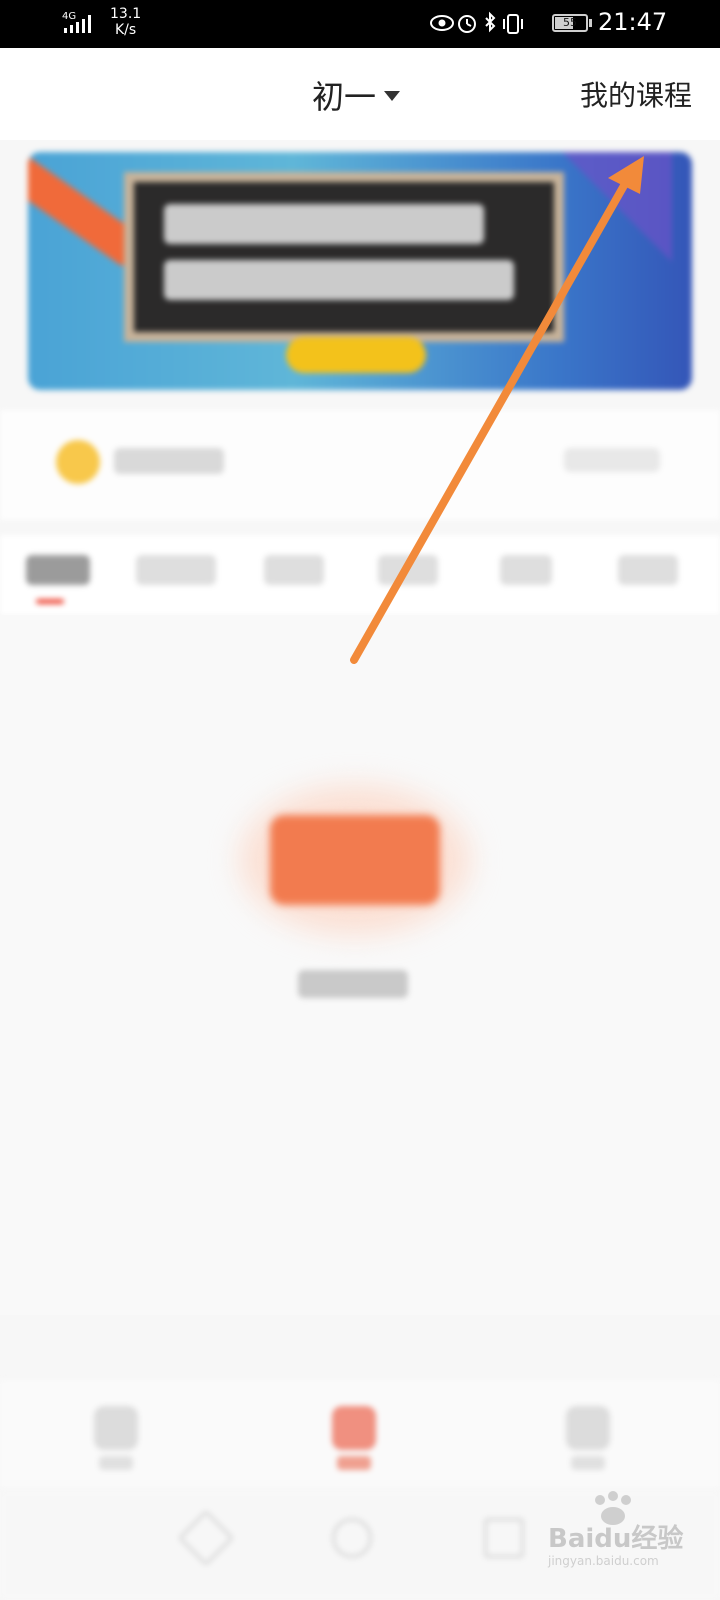  I want to click on bottom-navigation, so click(360, 1435).